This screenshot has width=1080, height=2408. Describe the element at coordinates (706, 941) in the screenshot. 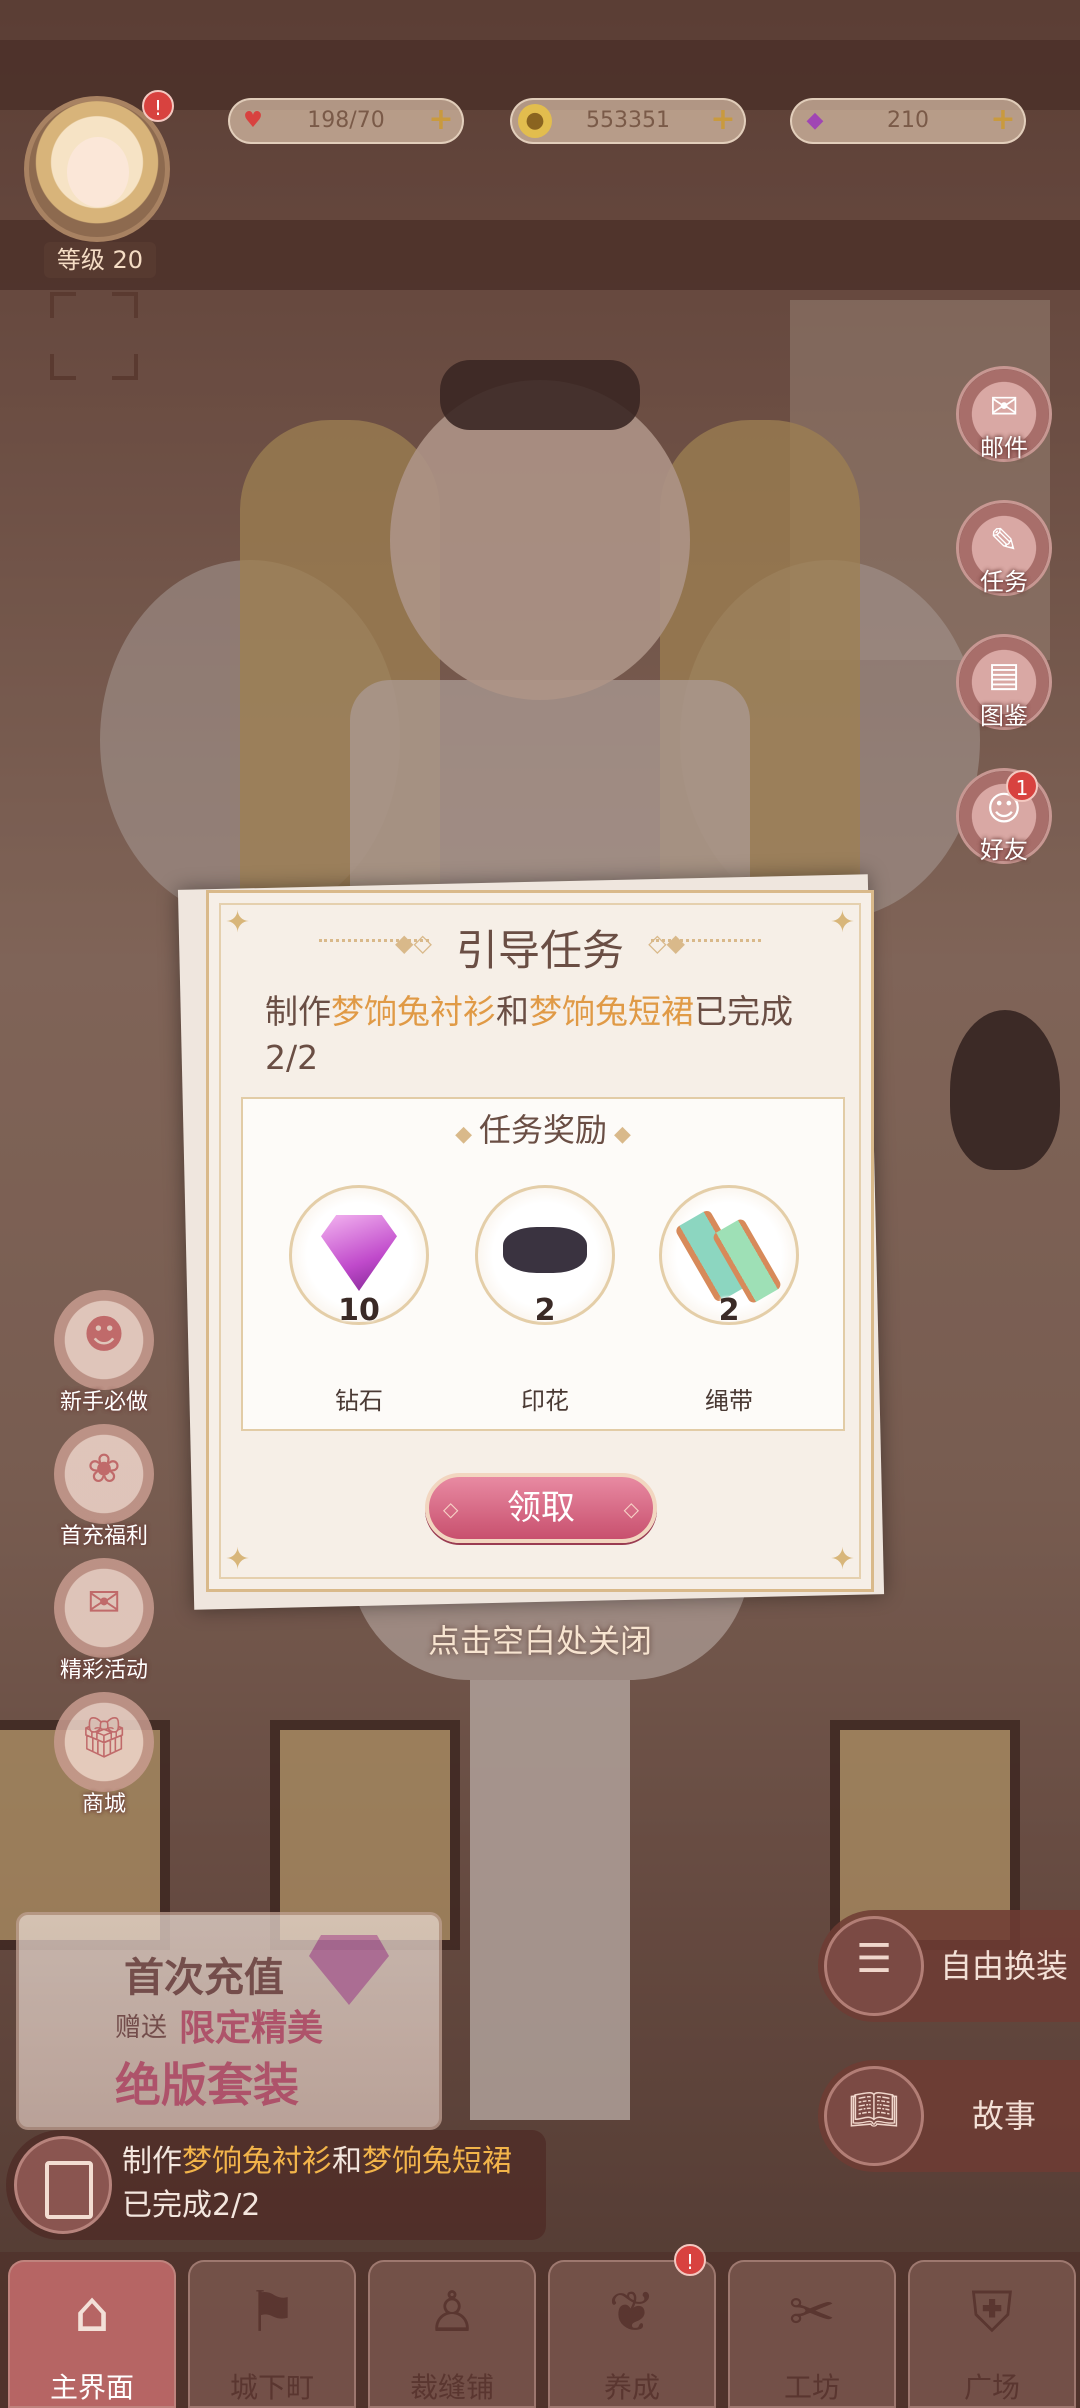

I see `title-deco-line` at that location.